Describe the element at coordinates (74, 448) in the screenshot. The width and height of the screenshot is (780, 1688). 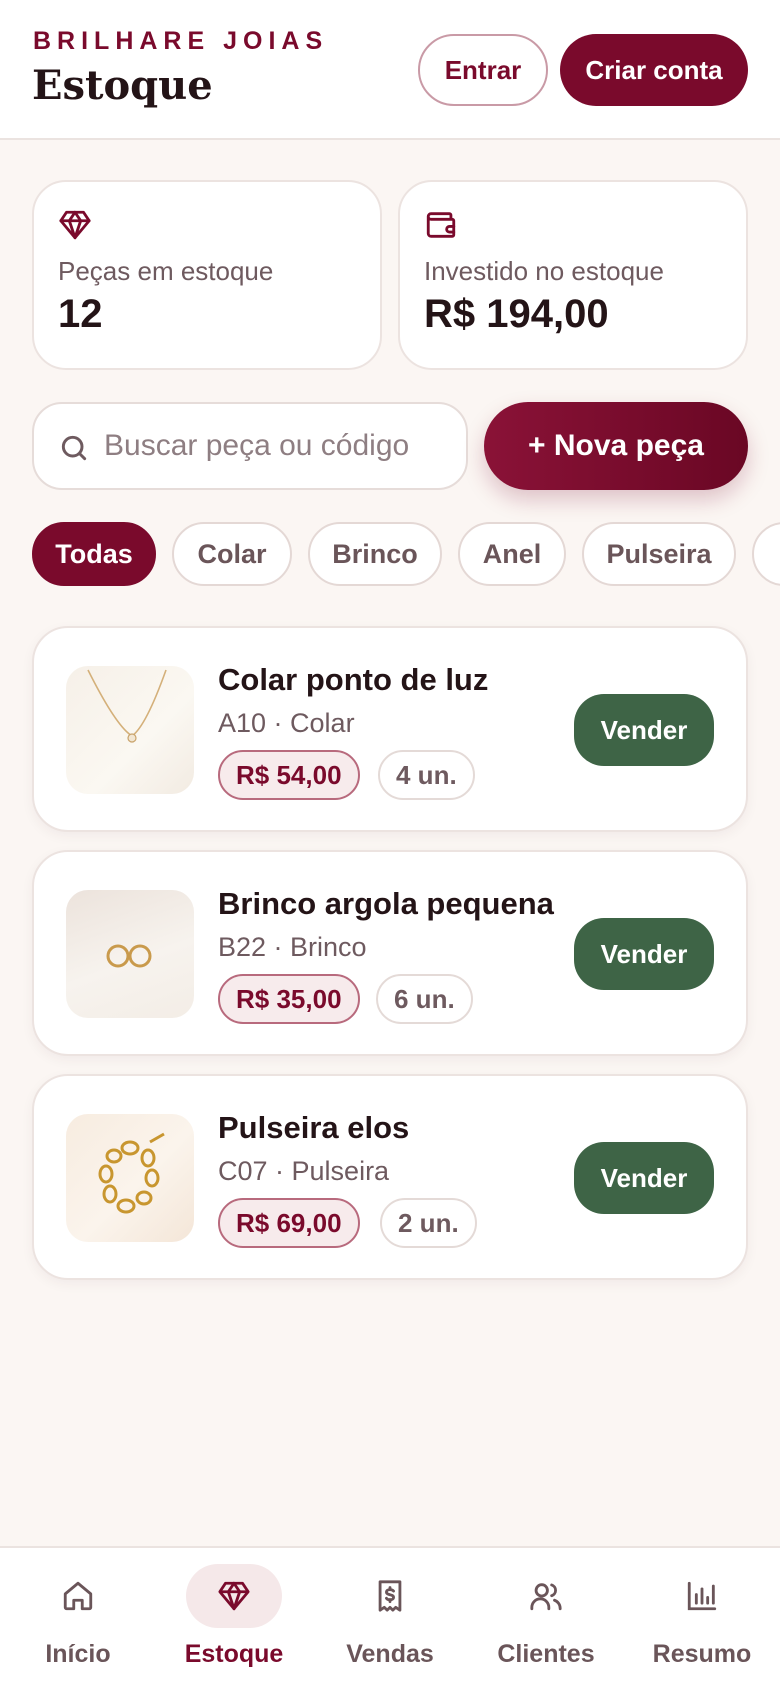
I see `search-icon` at that location.